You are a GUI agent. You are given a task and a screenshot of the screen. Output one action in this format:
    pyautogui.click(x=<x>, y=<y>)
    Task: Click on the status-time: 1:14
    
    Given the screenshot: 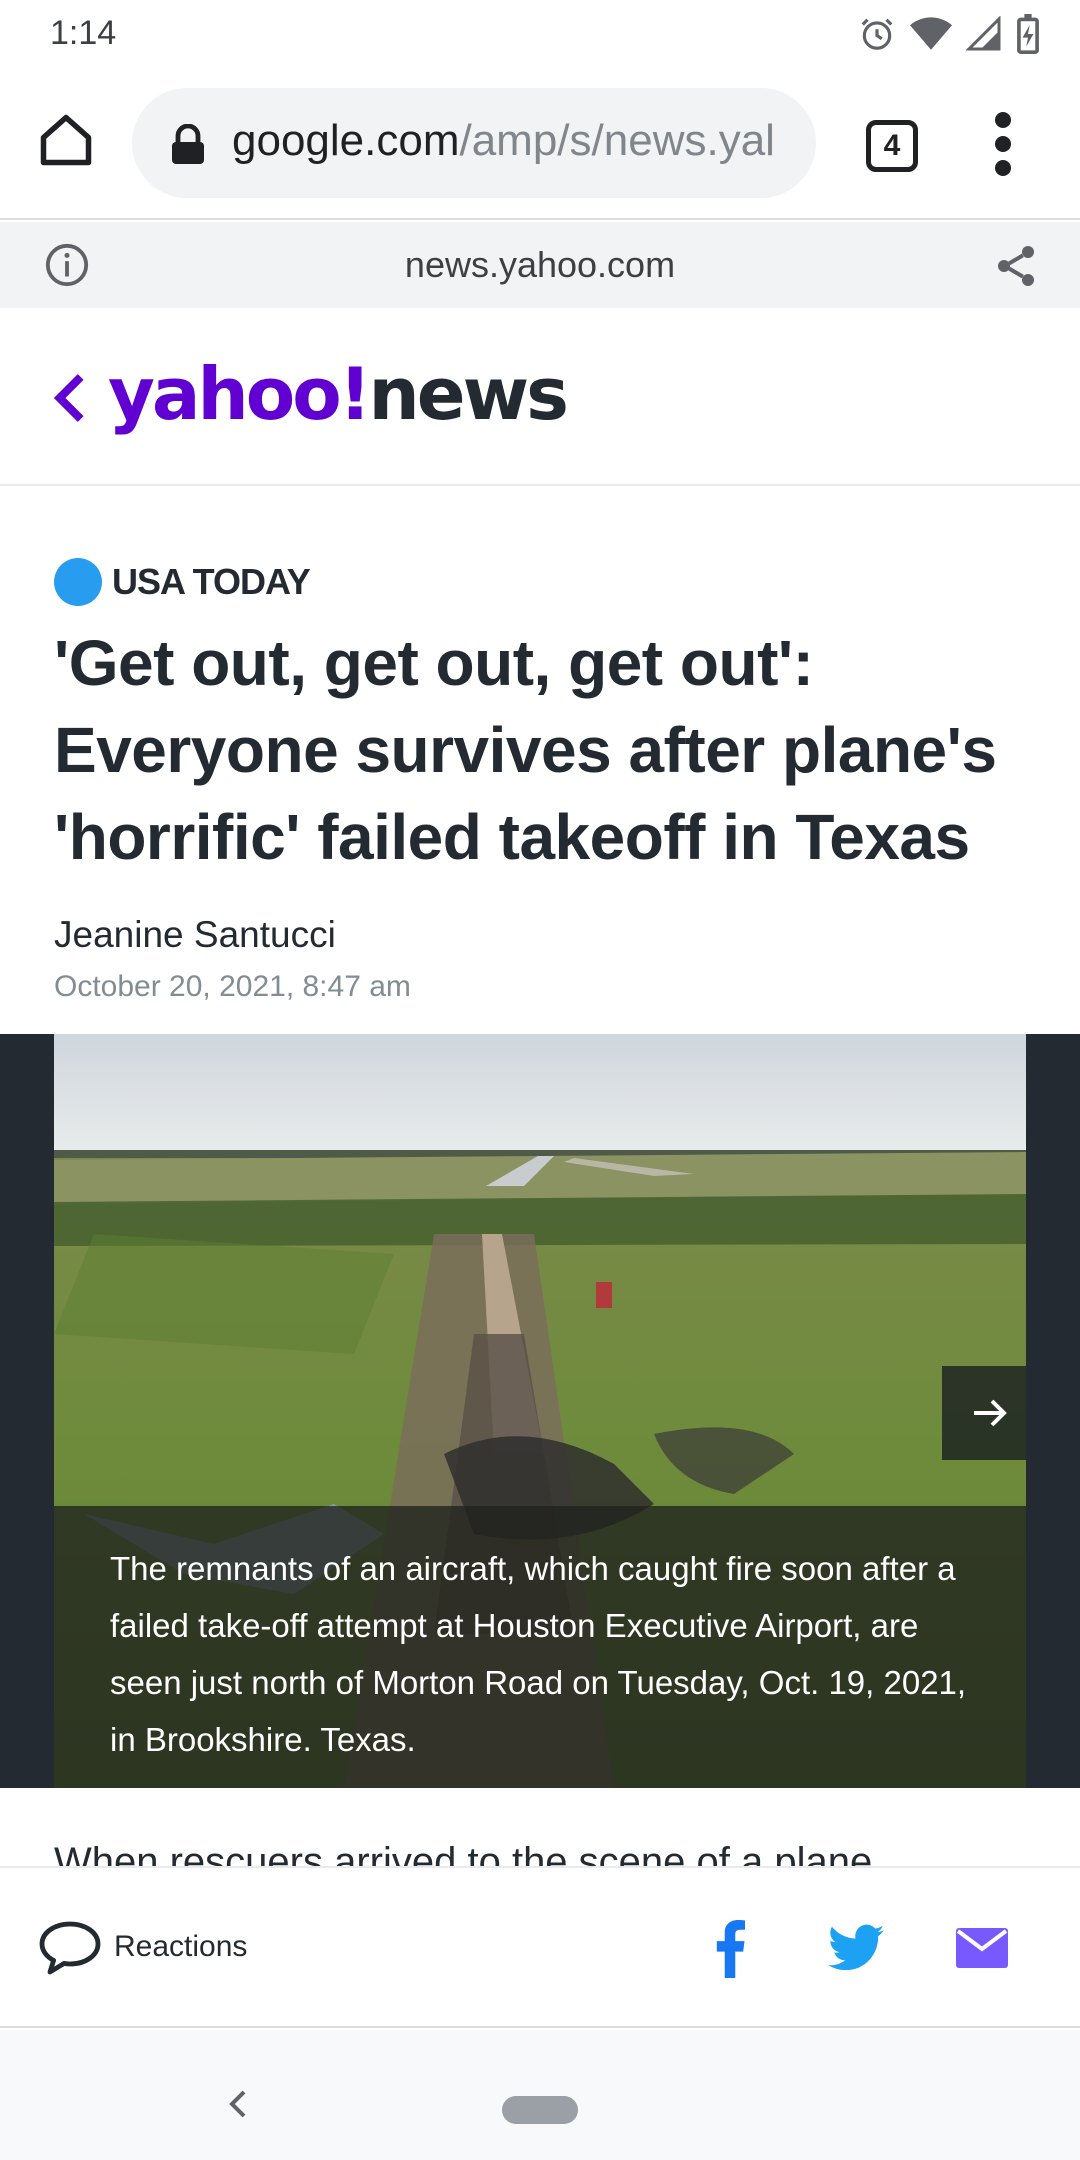 What is the action you would take?
    pyautogui.click(x=83, y=33)
    